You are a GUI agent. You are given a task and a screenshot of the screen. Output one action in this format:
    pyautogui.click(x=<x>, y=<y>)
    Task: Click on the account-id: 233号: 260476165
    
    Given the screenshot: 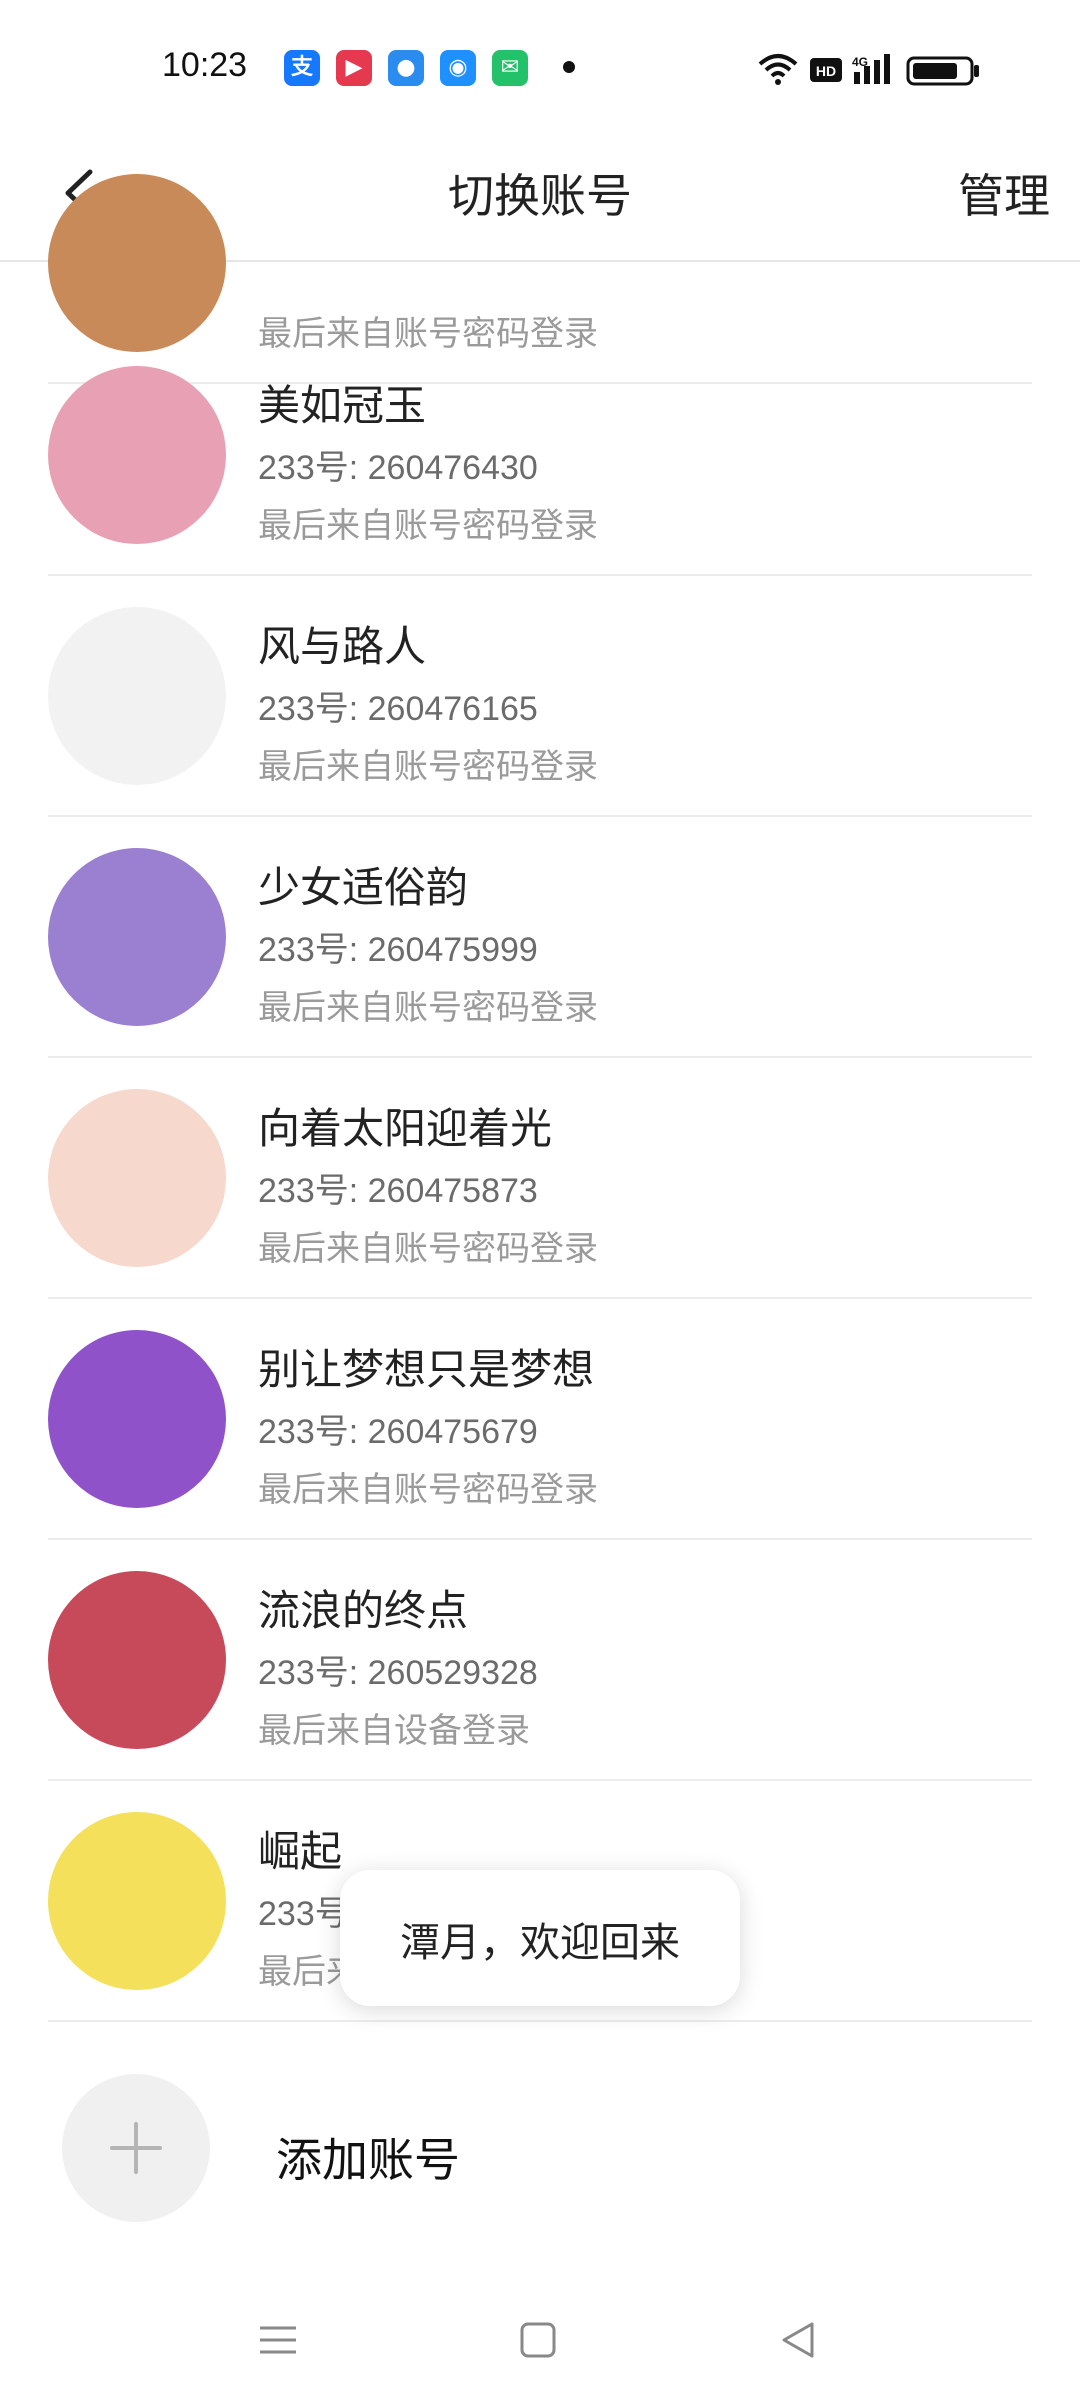 What is the action you would take?
    pyautogui.click(x=398, y=709)
    